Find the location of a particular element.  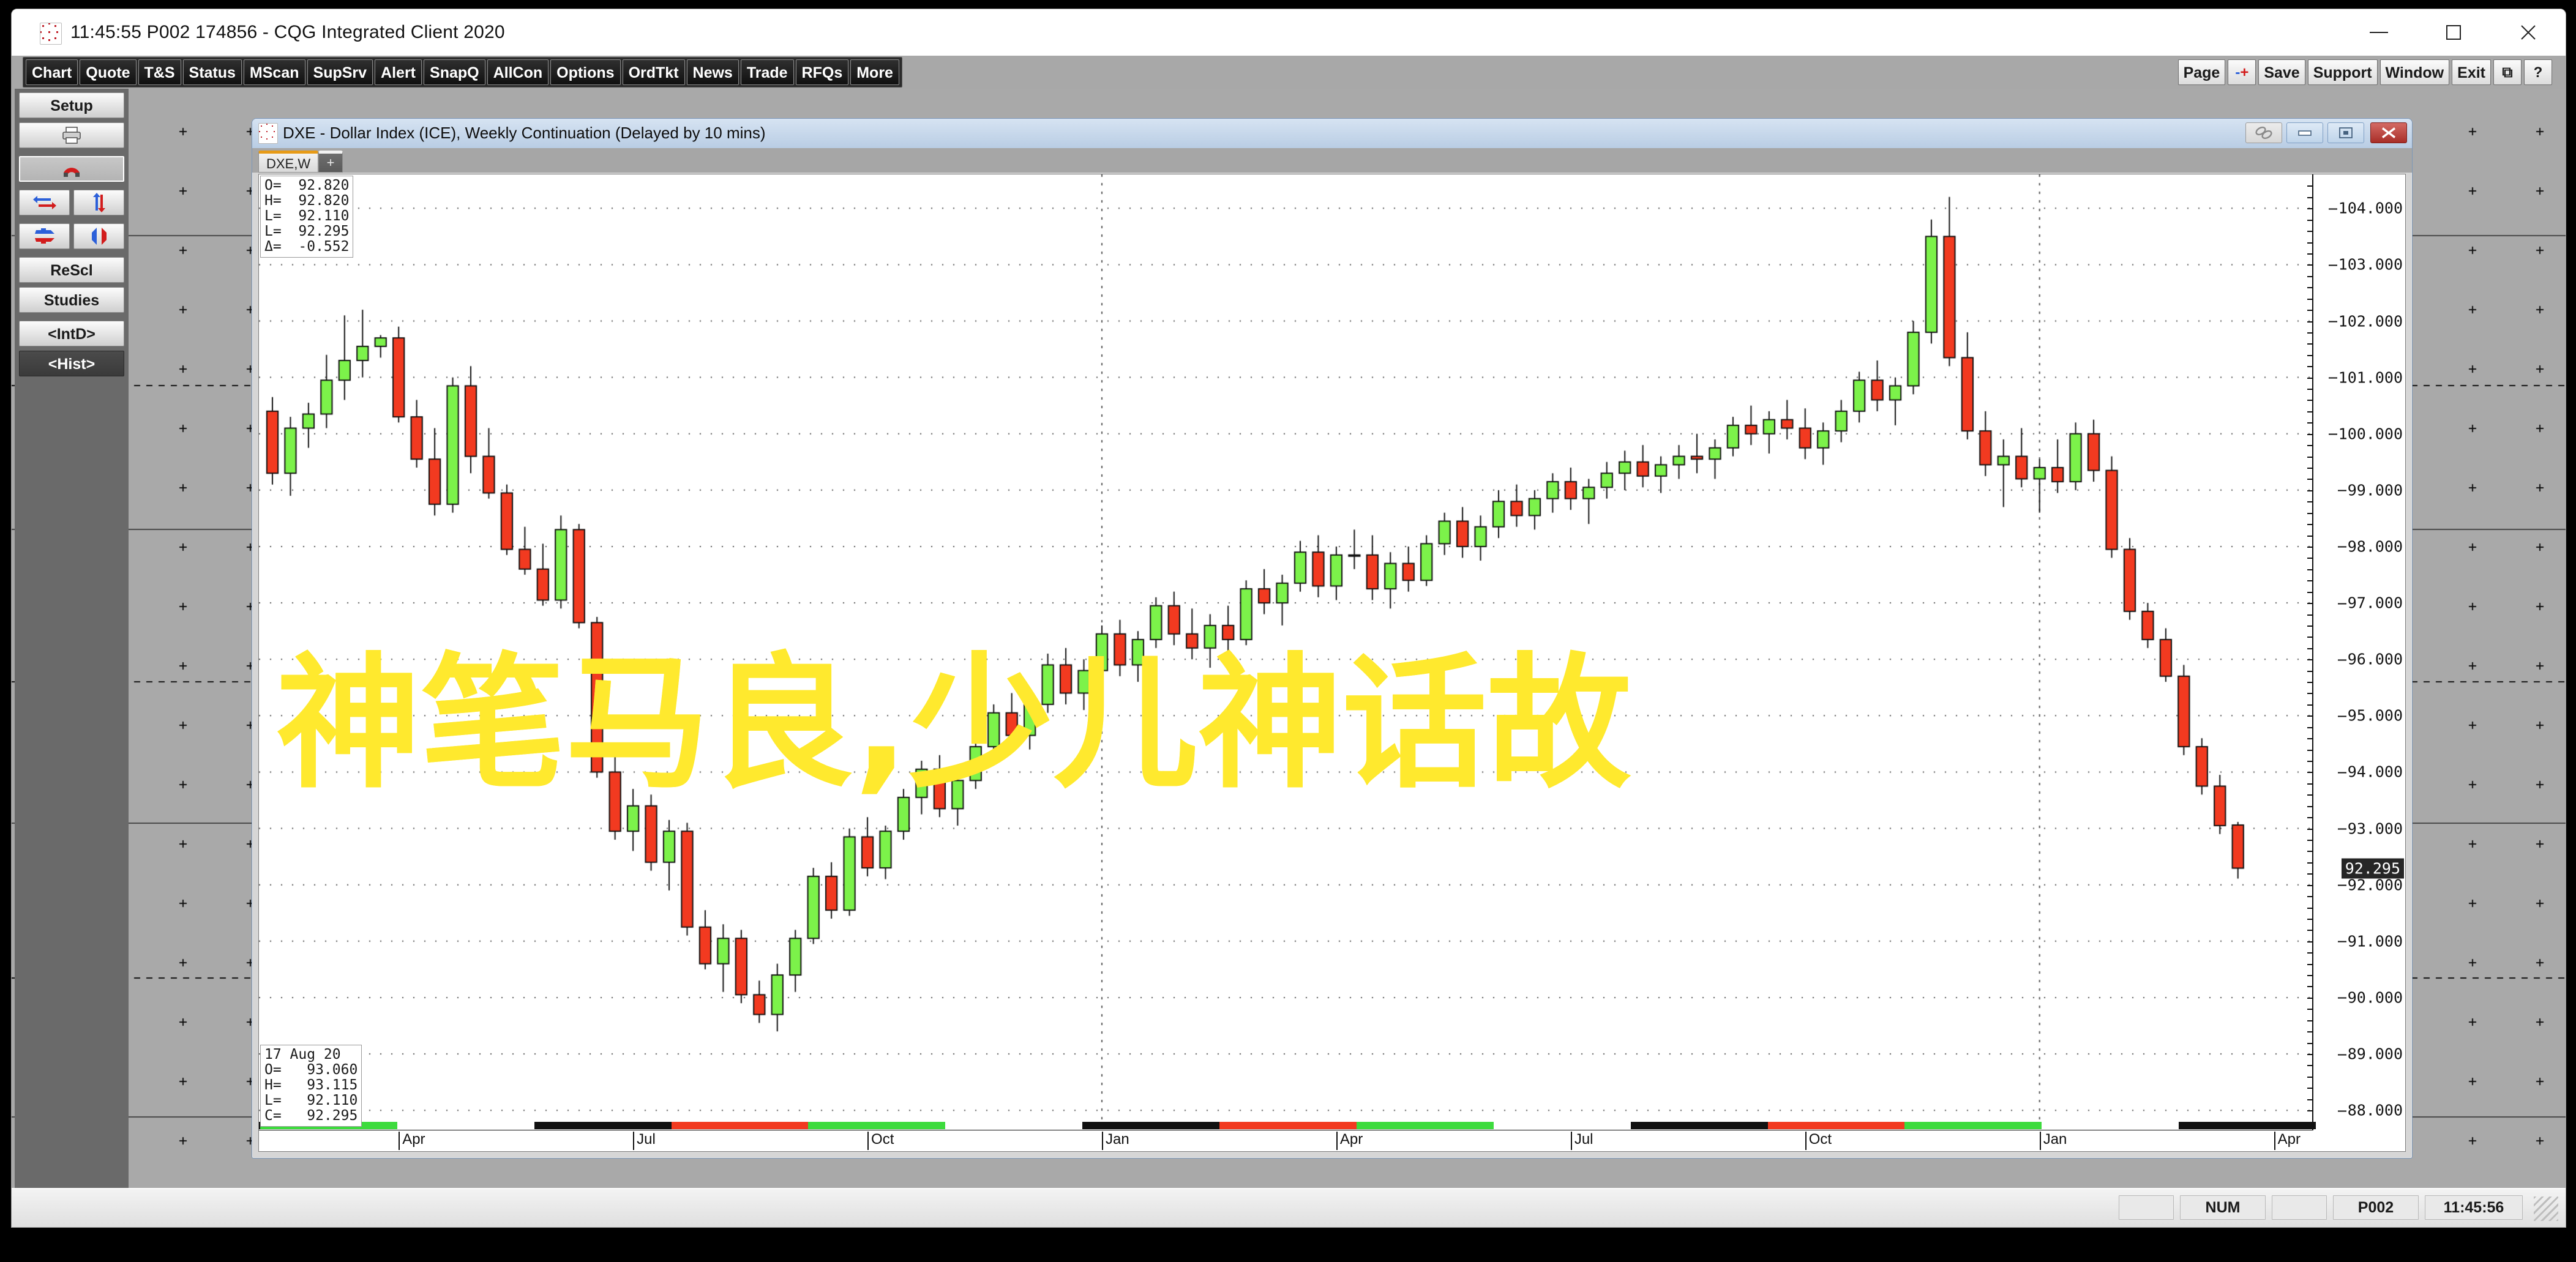

restore-icon is located at coordinates (2345, 132).